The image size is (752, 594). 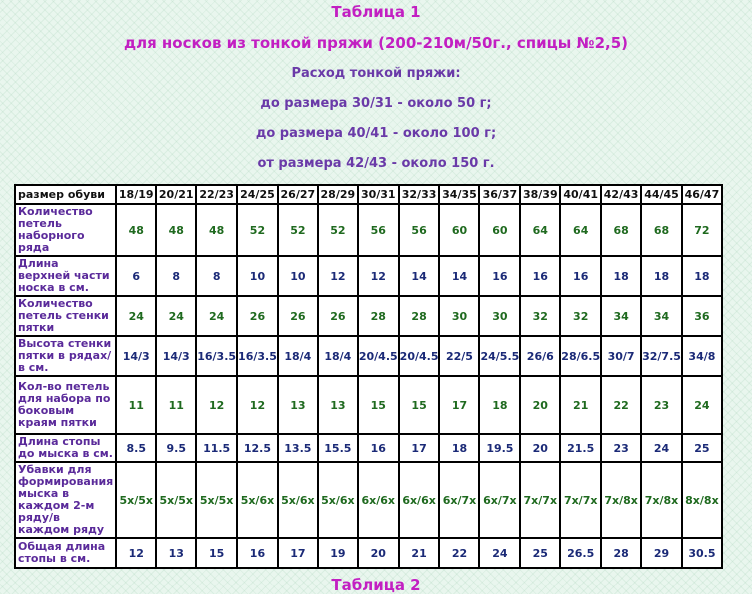 What do you see at coordinates (66, 448) in the screenshot?
I see `row-label: Длина стопы до мыска в см.` at bounding box center [66, 448].